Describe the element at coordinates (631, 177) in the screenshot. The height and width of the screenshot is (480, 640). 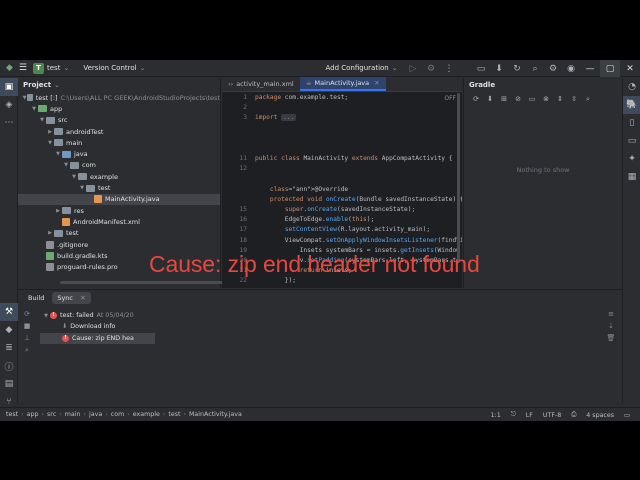
I see `device-explorer-icon: ▦` at that location.